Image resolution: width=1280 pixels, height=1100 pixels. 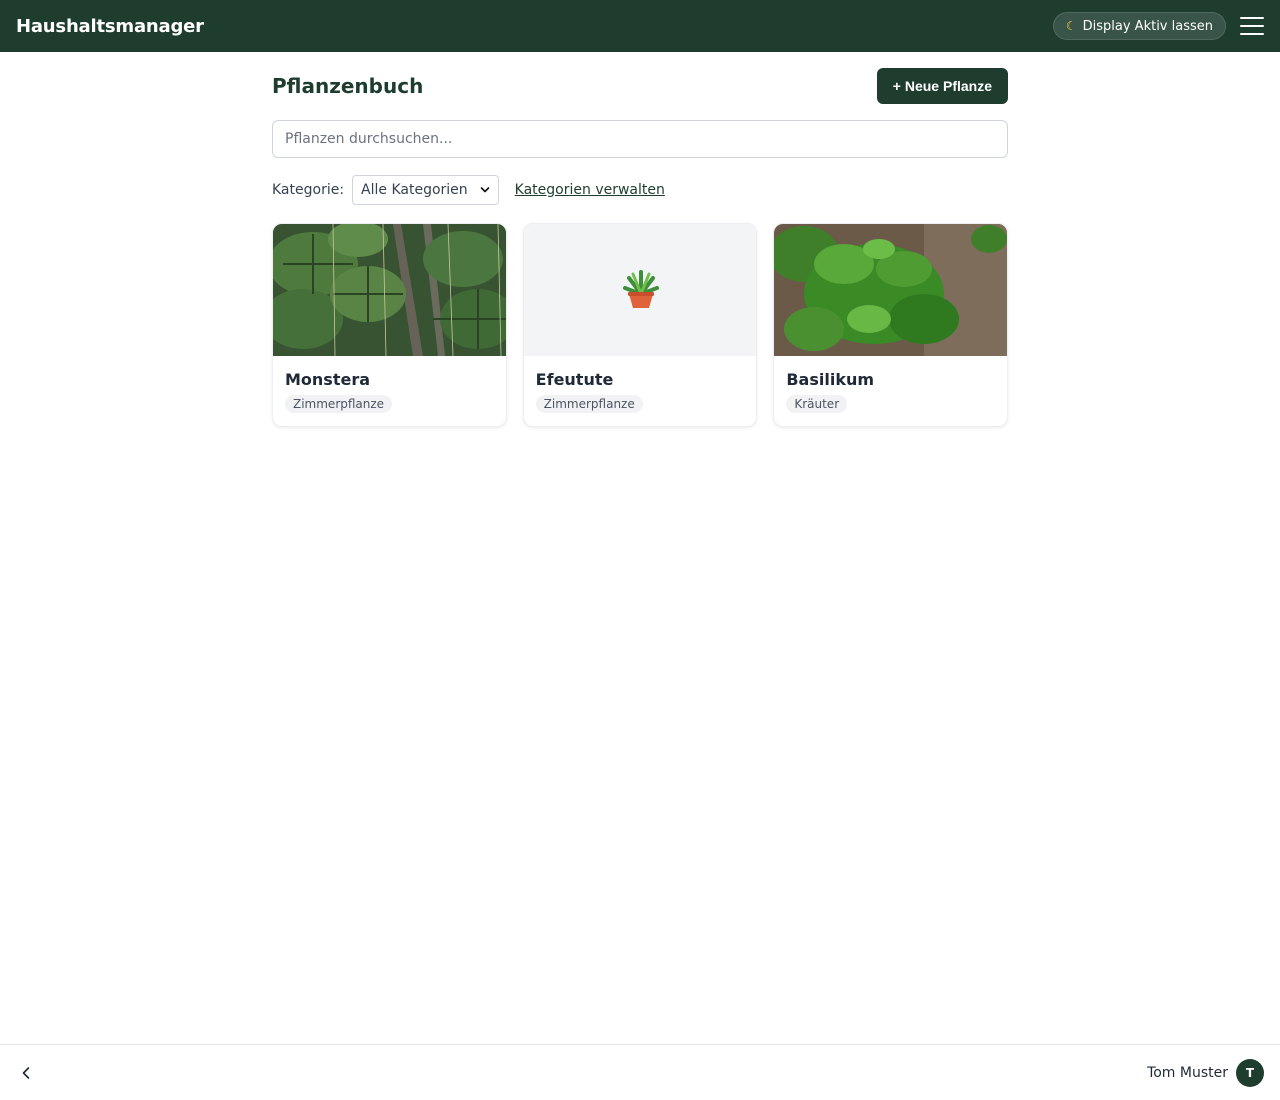 I want to click on plant-name: Efeutute, so click(x=574, y=379).